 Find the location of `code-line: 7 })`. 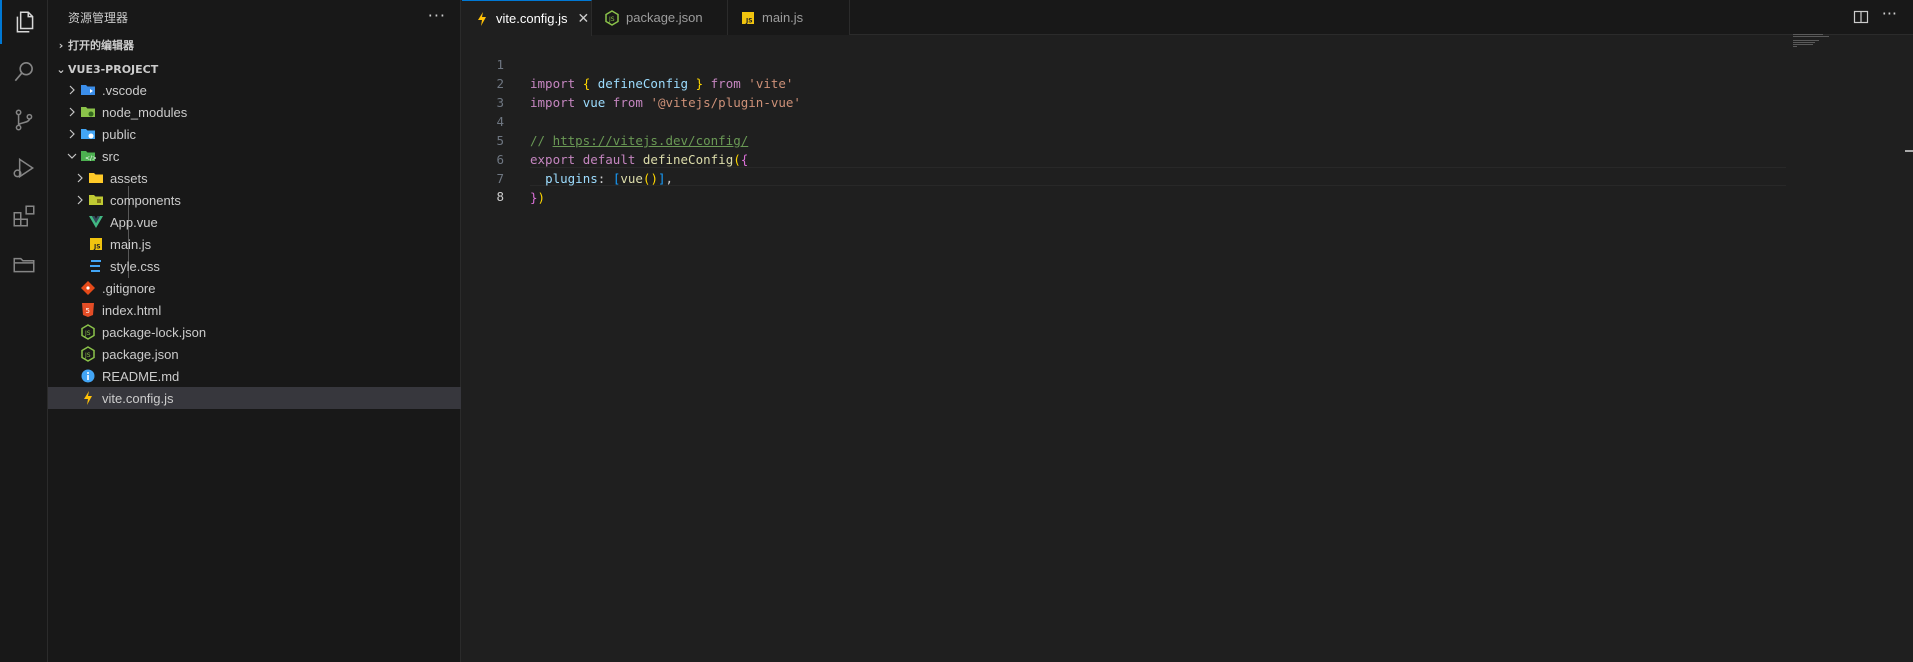

code-line: 7 }) is located at coordinates (1124, 177).